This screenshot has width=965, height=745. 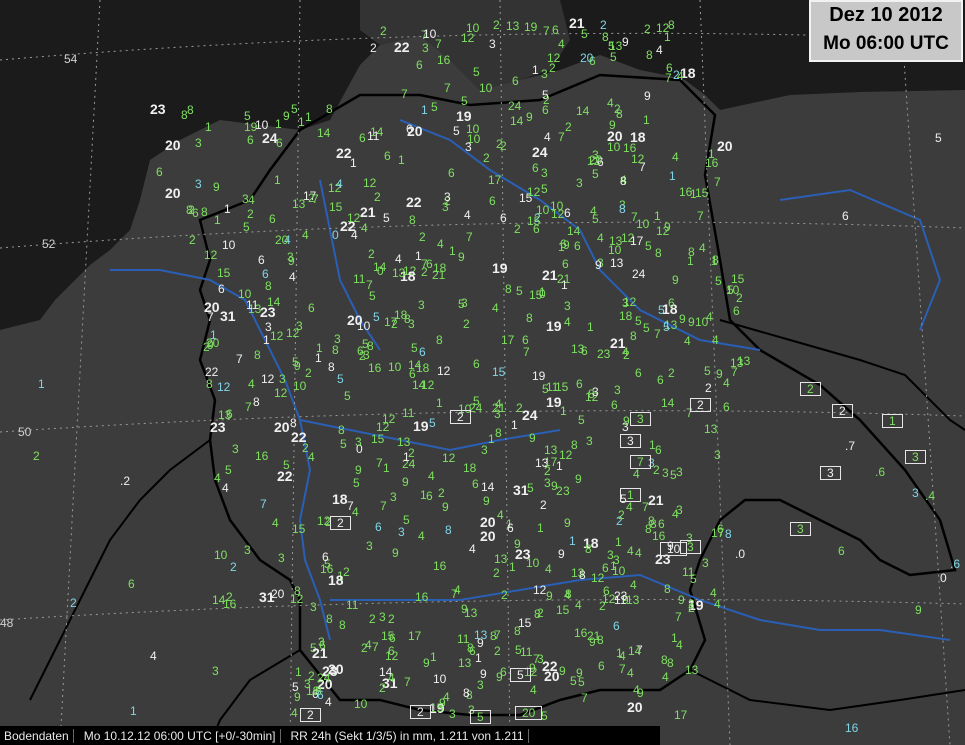 What do you see at coordinates (340, 499) in the screenshot?
I see `station-value: 18` at bounding box center [340, 499].